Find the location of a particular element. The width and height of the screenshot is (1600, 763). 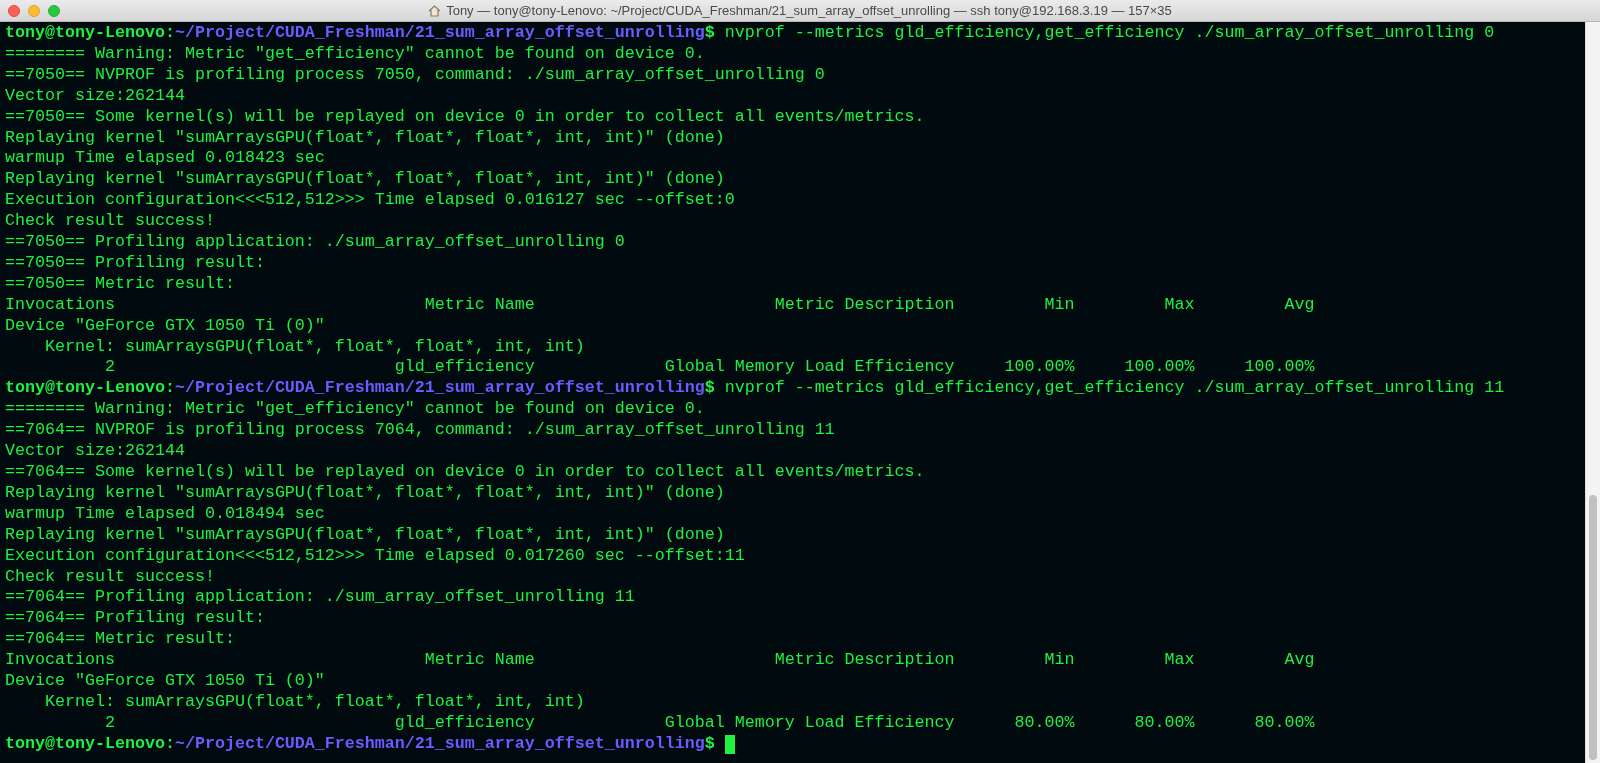

output-line: warmup Time elapsed 0.018423 sec is located at coordinates (165, 159).